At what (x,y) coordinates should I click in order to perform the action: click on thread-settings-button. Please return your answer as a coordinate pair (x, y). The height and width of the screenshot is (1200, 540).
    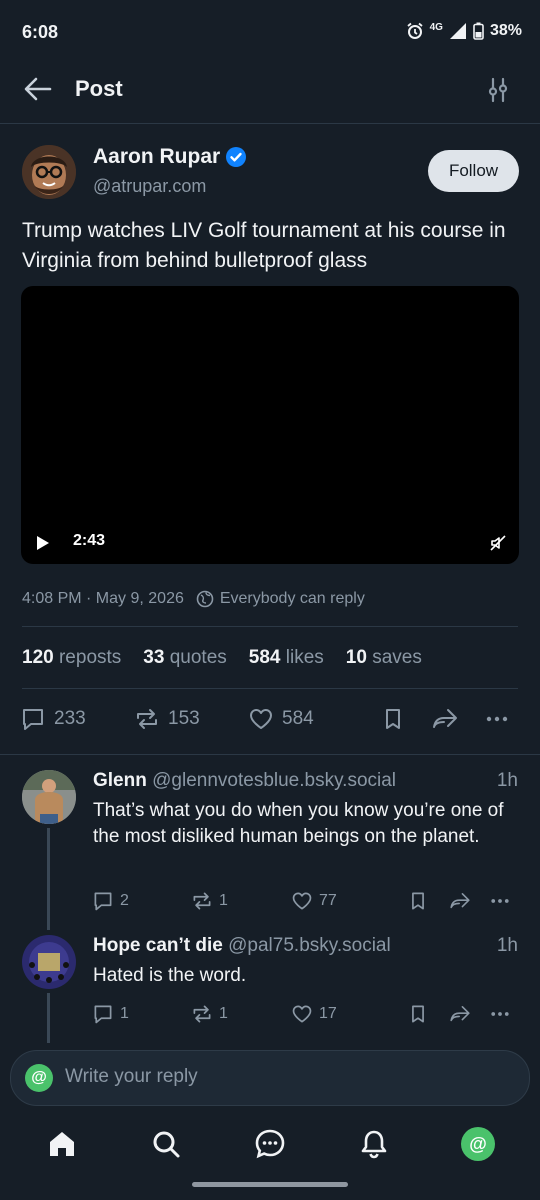
    Looking at the image, I should click on (498, 90).